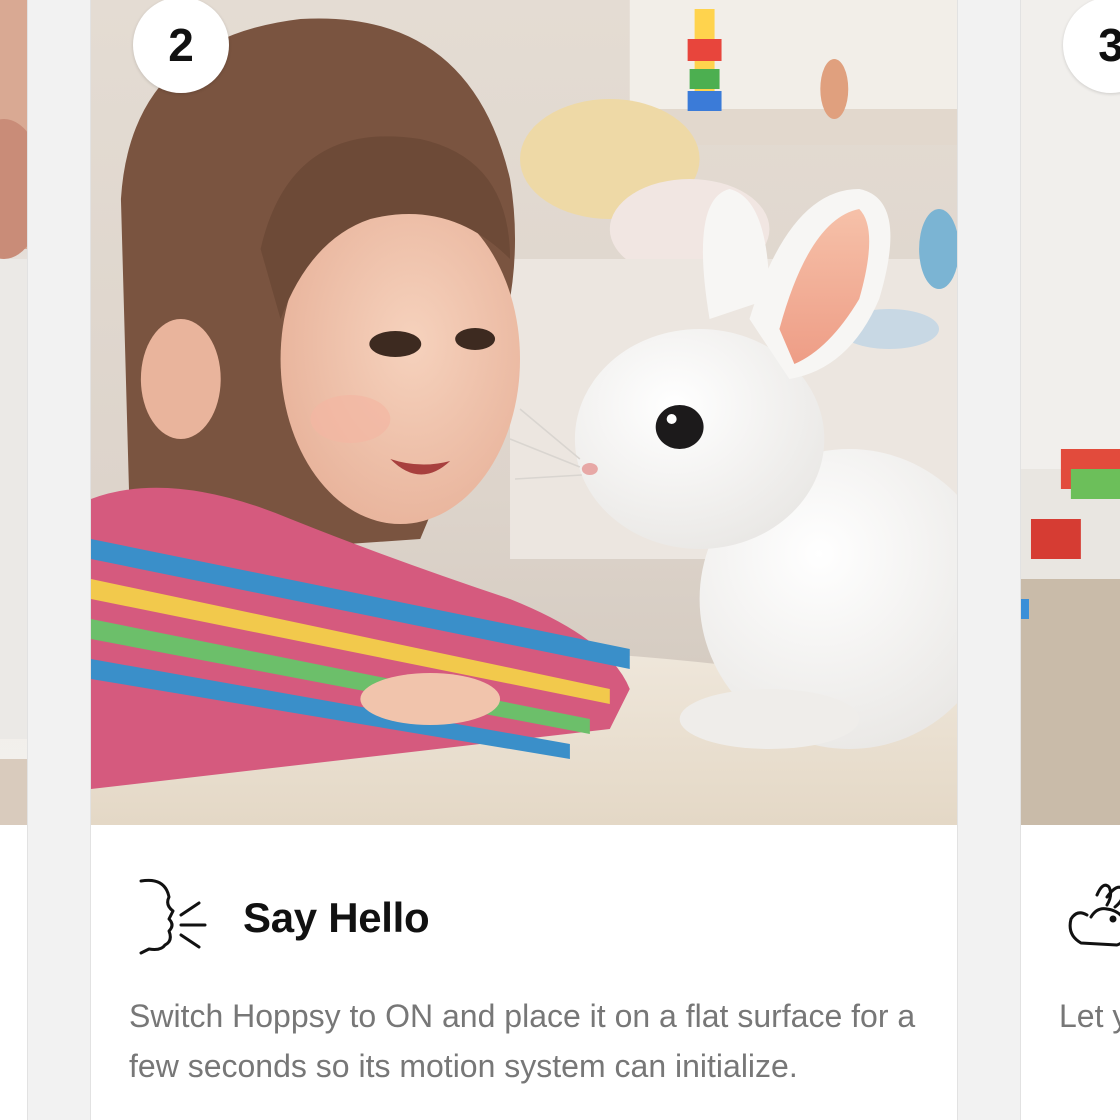 This screenshot has height=1120, width=1120. I want to click on bunny-icon, so click(1094, 915).